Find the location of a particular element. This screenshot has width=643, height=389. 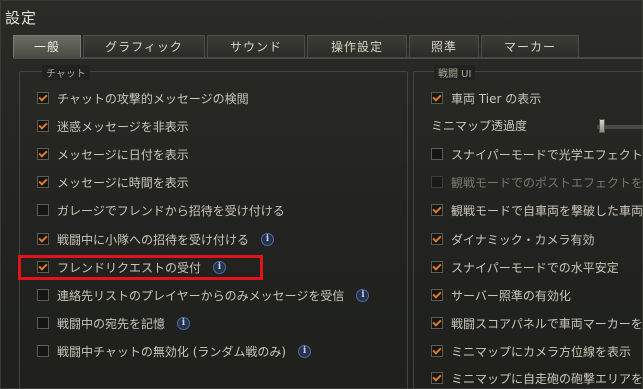

chat-option-show-date: メッセージに日付を表示 is located at coordinates (113, 154).